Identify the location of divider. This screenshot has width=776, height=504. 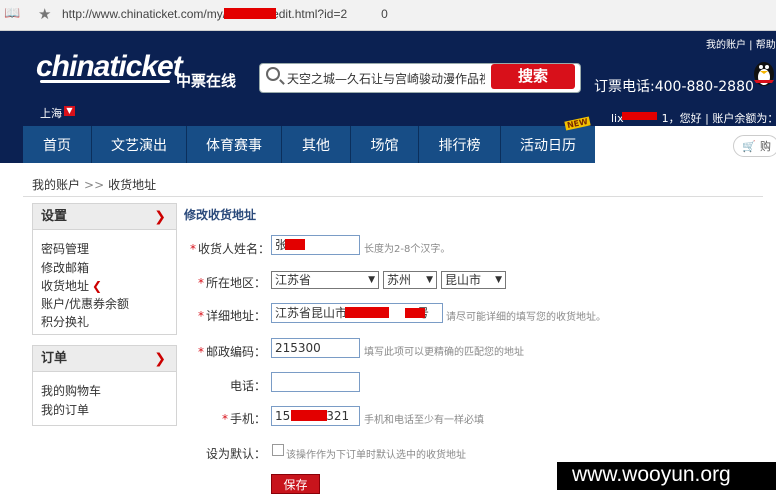
(393, 196).